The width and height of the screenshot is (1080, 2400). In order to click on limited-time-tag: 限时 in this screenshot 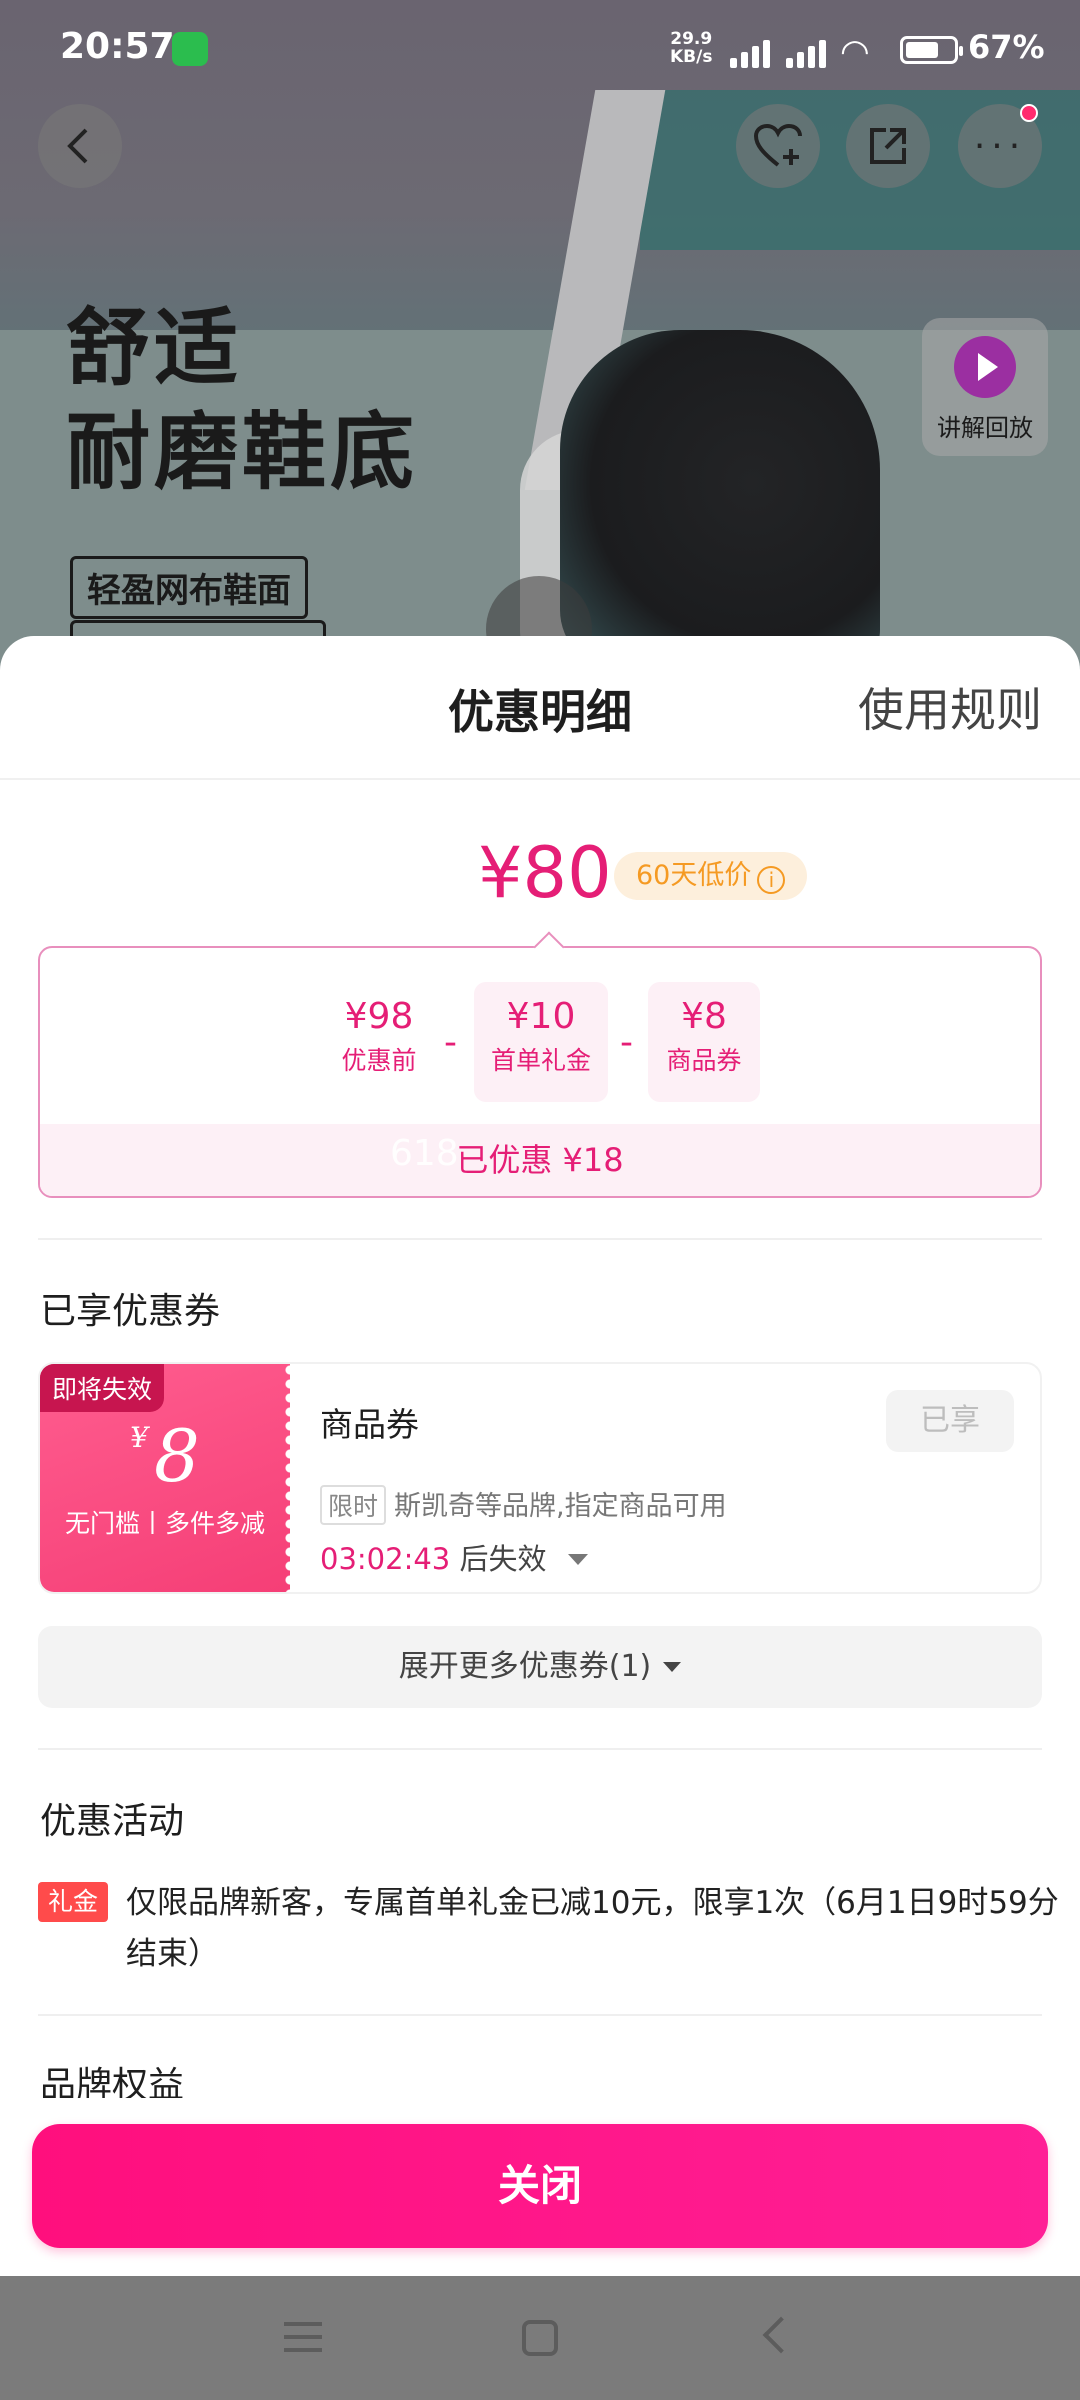, I will do `click(353, 1505)`.